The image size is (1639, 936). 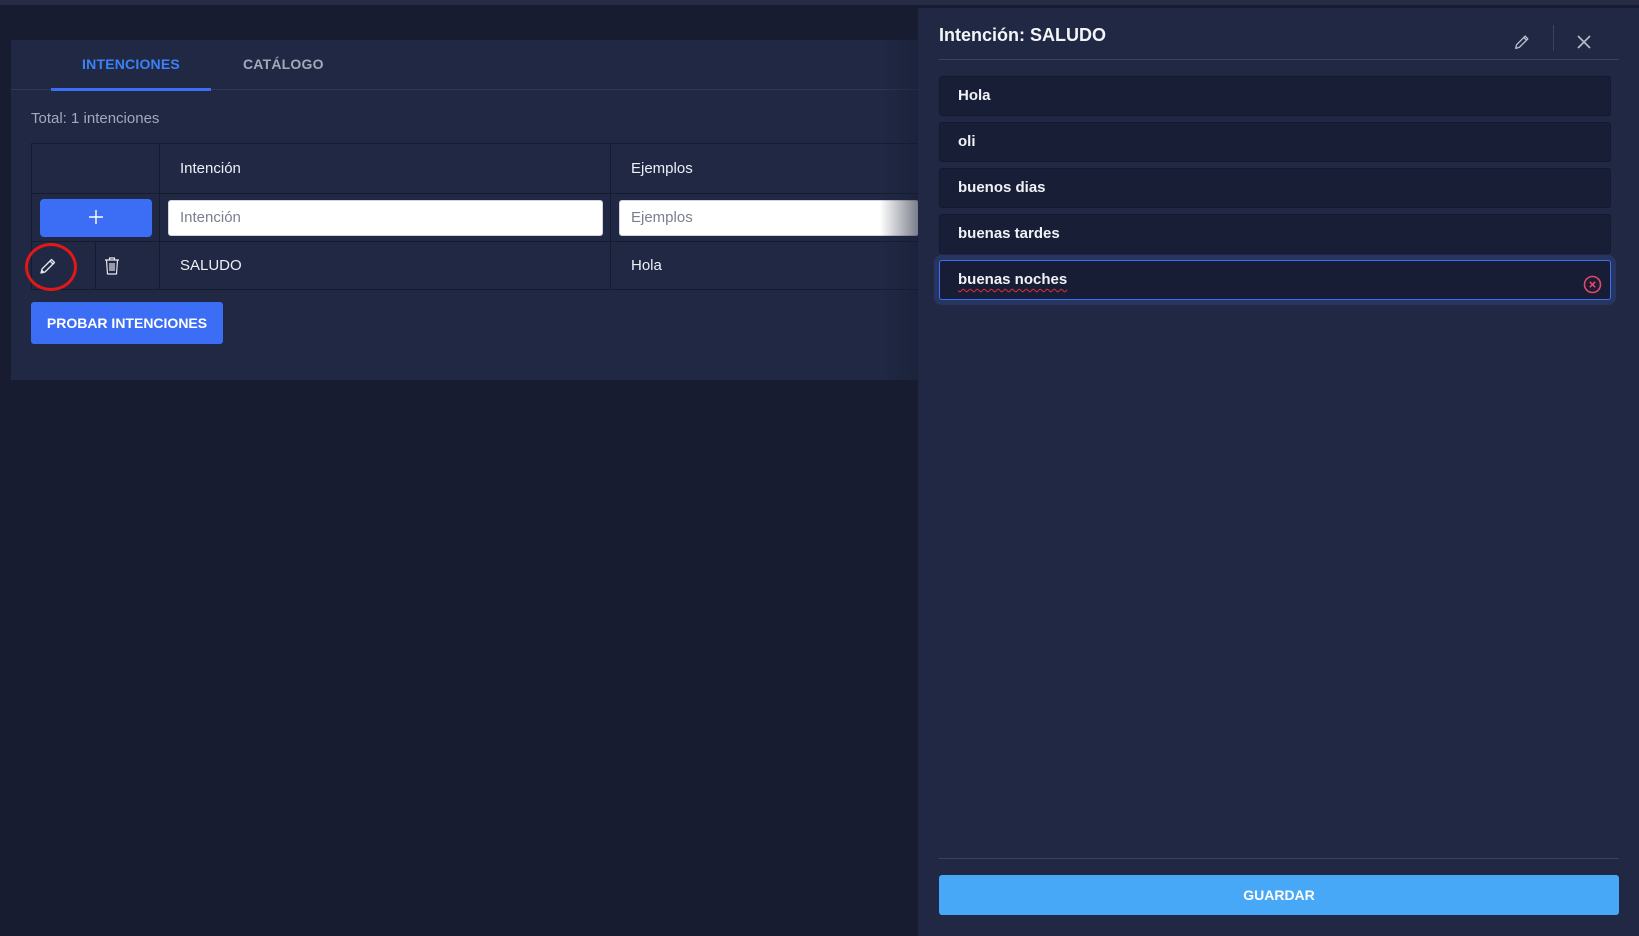 I want to click on trash-icon, so click(x=112, y=265).